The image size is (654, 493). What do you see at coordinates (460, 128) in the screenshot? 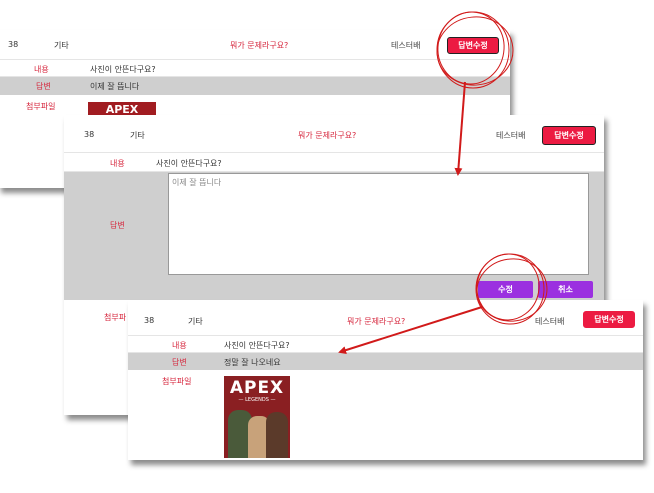
I see `arrow-to-edit-form` at bounding box center [460, 128].